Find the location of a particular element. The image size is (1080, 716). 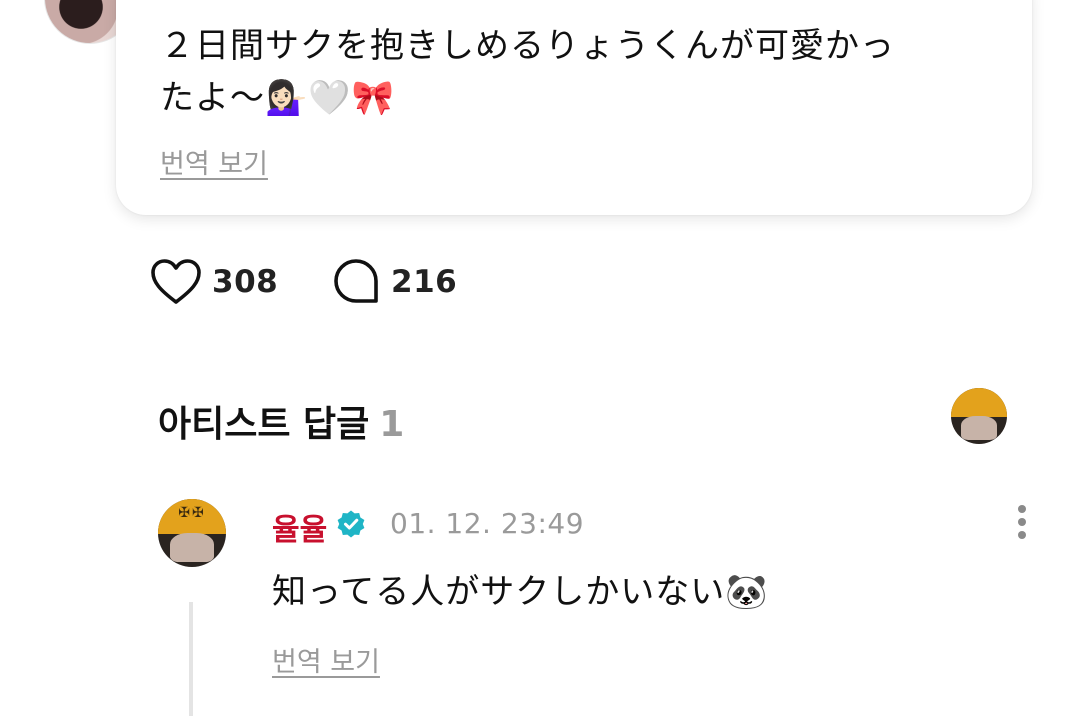

heart-outline-icon is located at coordinates (176, 282).